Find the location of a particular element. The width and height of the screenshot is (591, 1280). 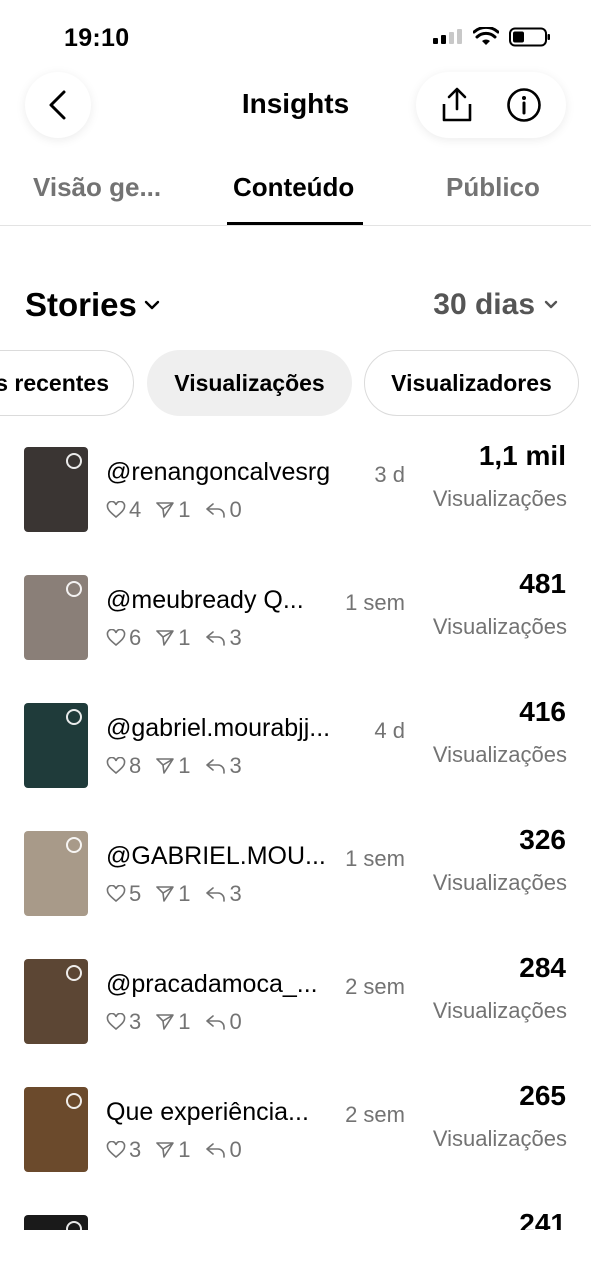

likes-count: 3 is located at coordinates (135, 1149).